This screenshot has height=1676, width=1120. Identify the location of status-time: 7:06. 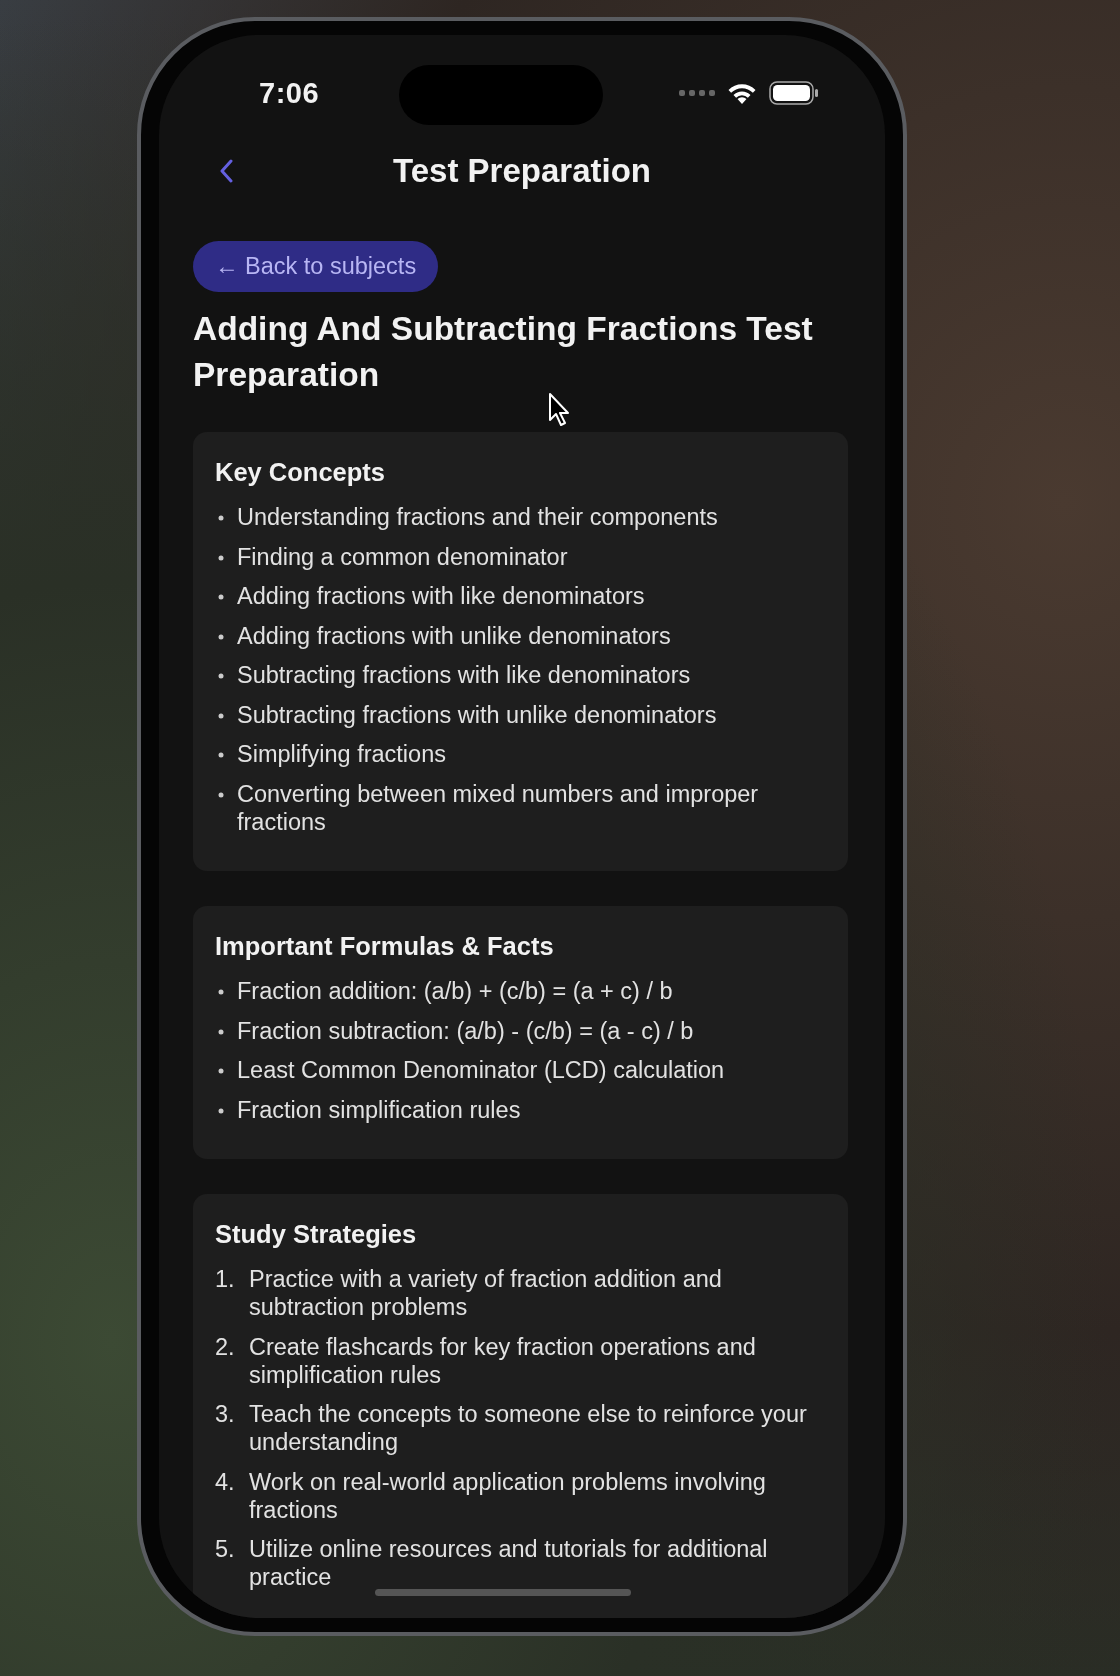
(289, 93).